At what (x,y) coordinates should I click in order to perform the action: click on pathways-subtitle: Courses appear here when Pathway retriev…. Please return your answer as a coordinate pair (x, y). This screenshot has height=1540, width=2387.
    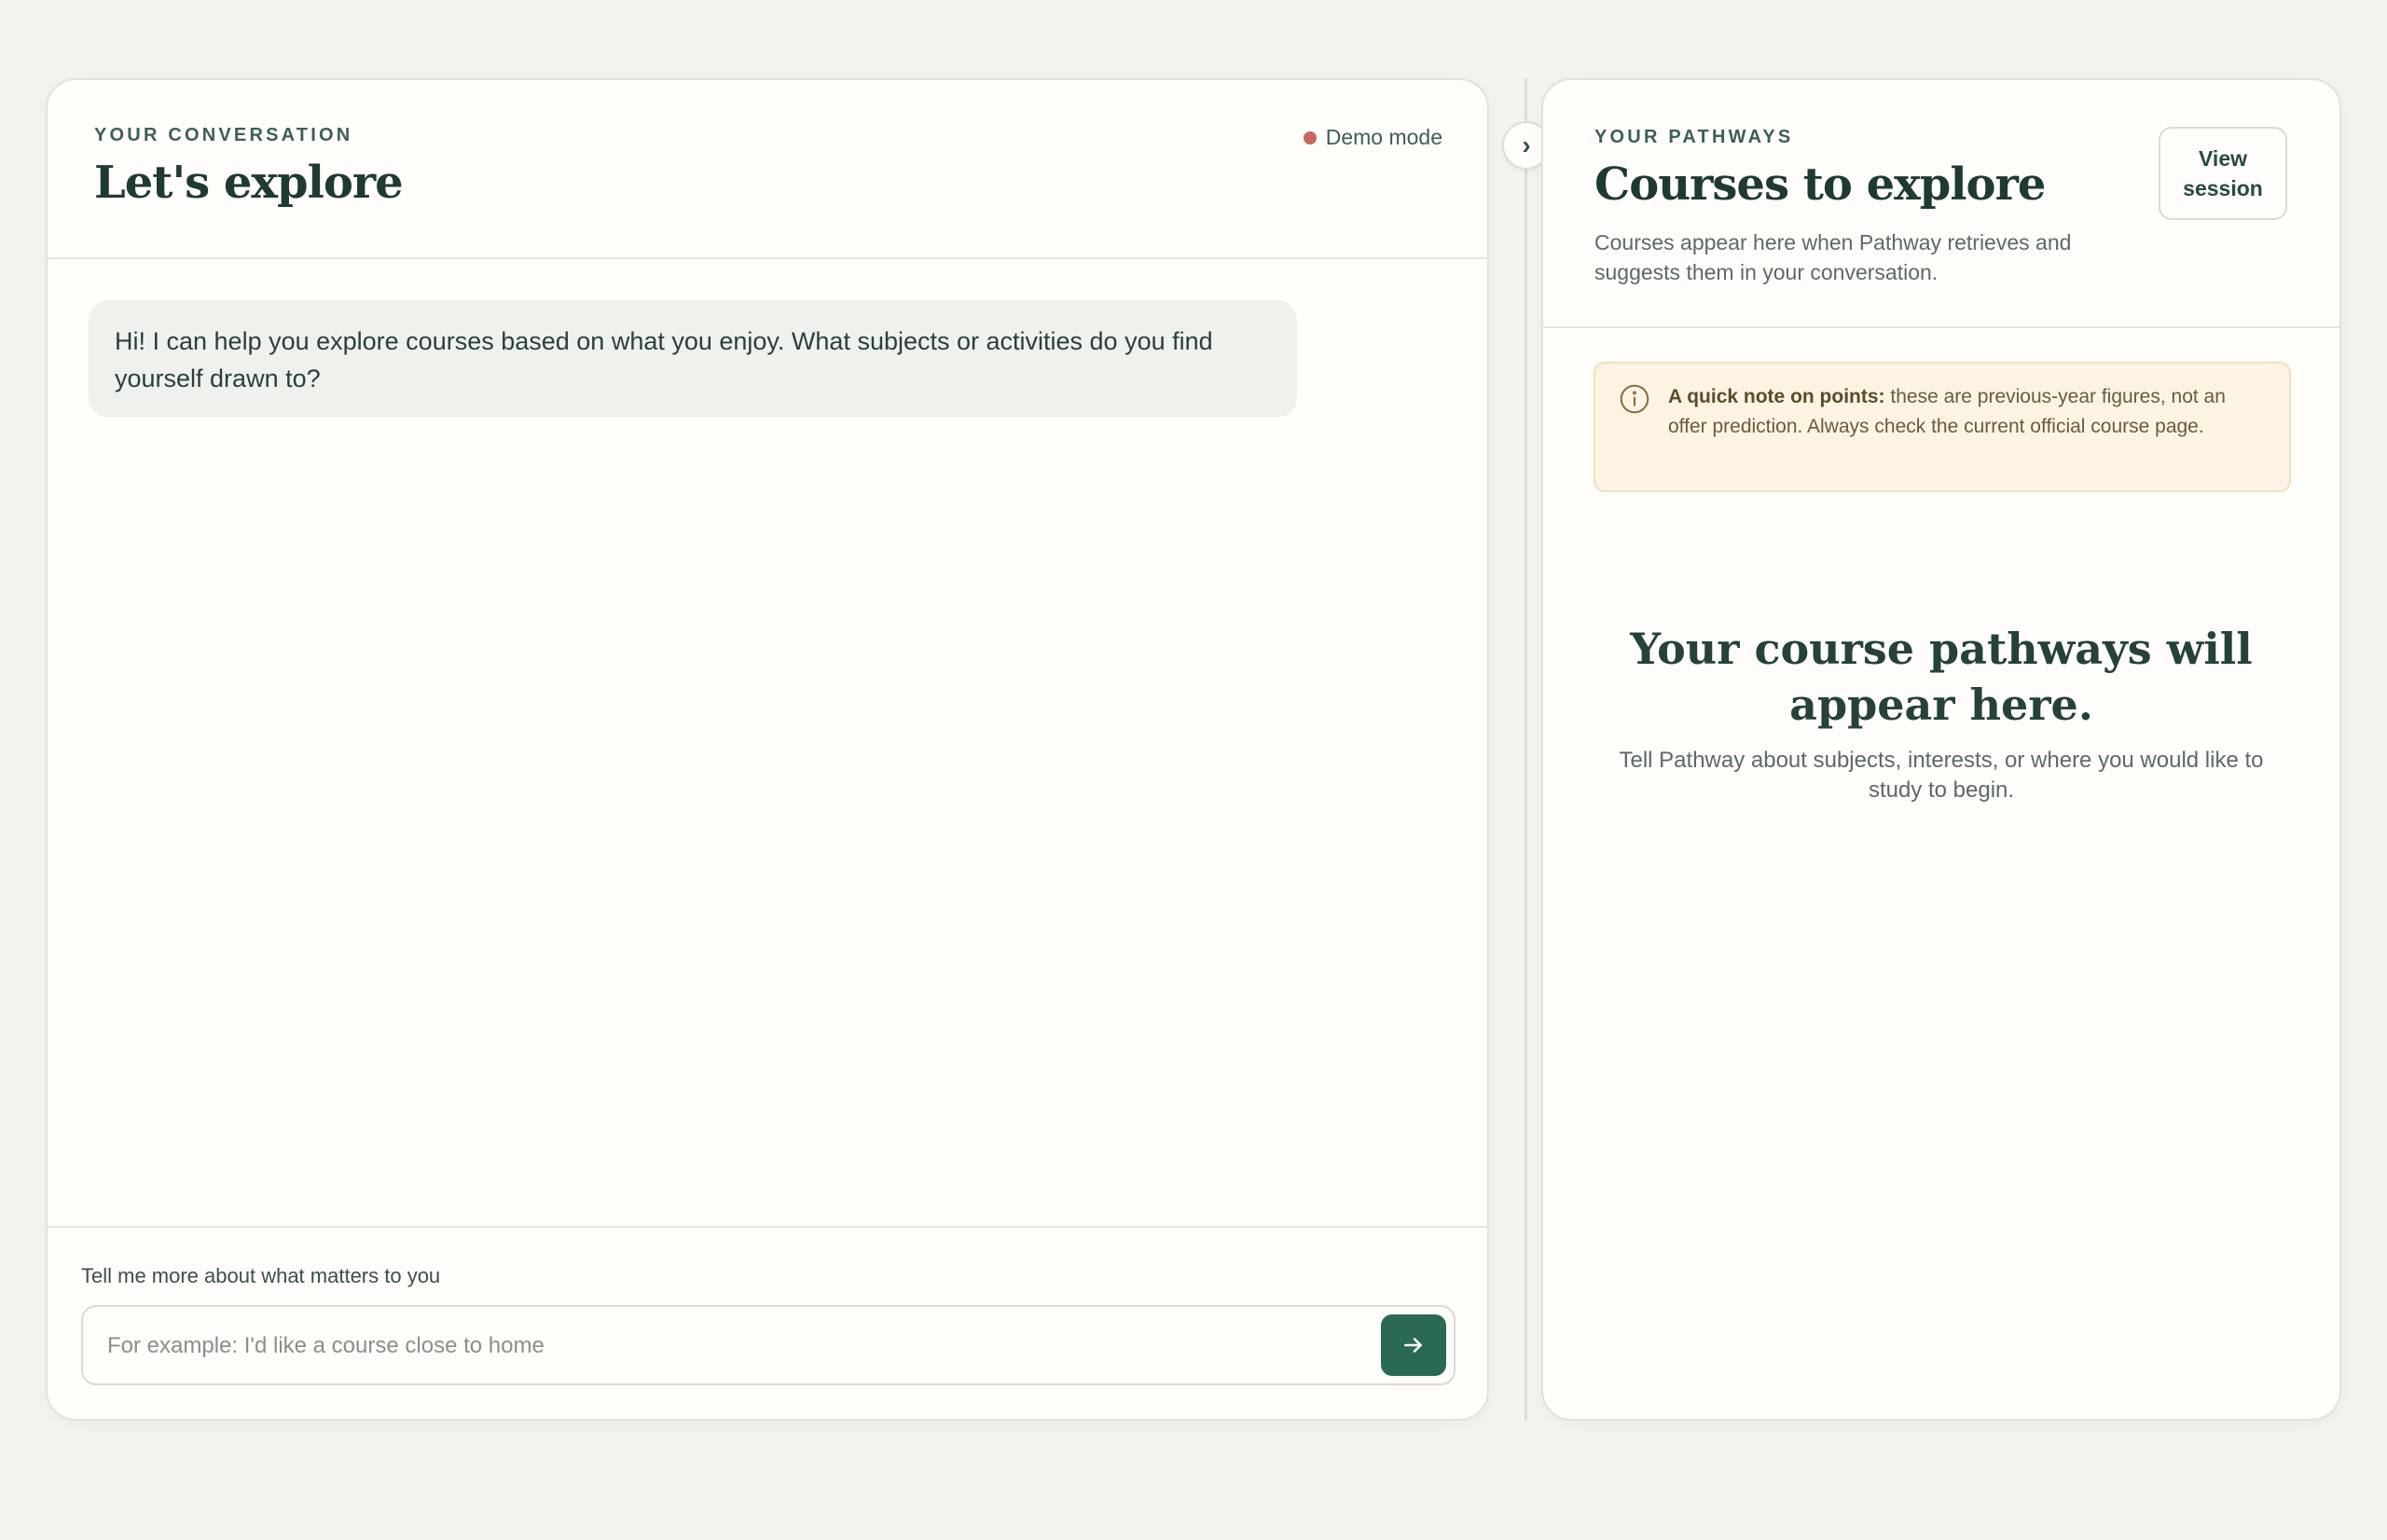
    Looking at the image, I should click on (1833, 257).